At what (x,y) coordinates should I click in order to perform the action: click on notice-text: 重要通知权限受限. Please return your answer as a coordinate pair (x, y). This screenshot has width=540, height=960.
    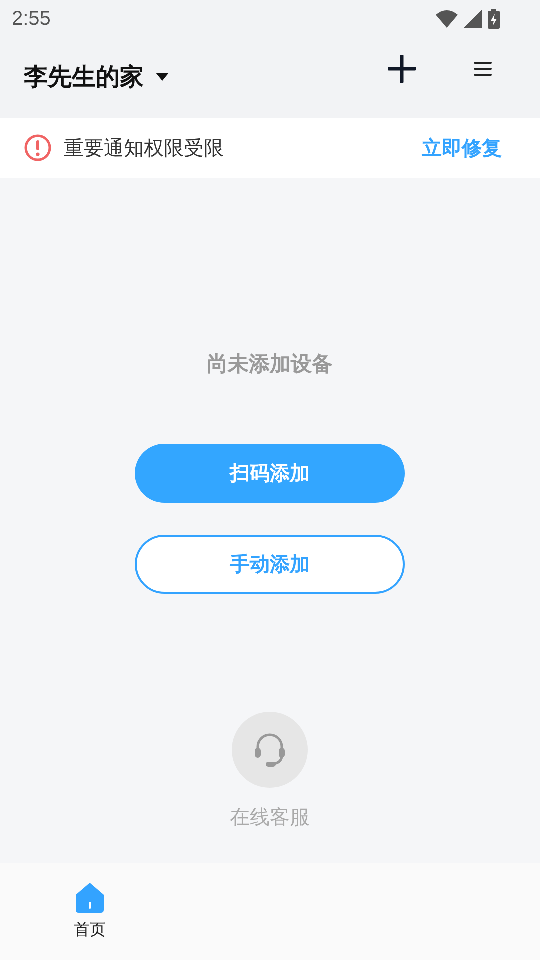
    Looking at the image, I should click on (144, 148).